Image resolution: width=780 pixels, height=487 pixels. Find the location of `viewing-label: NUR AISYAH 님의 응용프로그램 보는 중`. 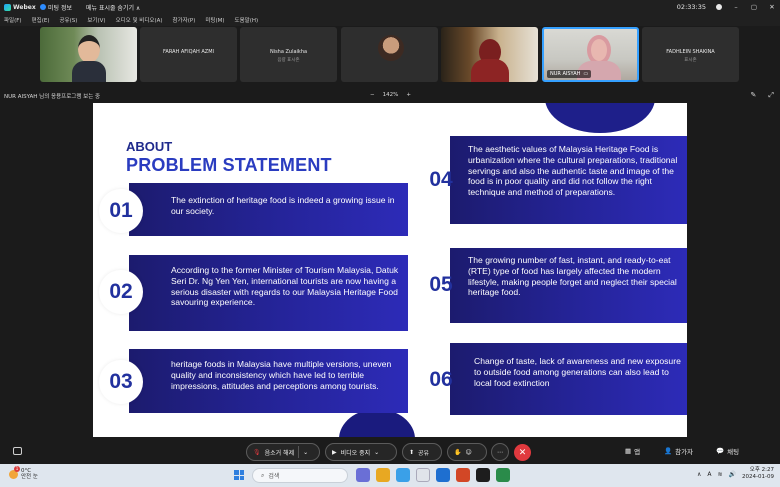

viewing-label: NUR AISYAH 님의 응용프로그램 보는 중 is located at coordinates (52, 97).